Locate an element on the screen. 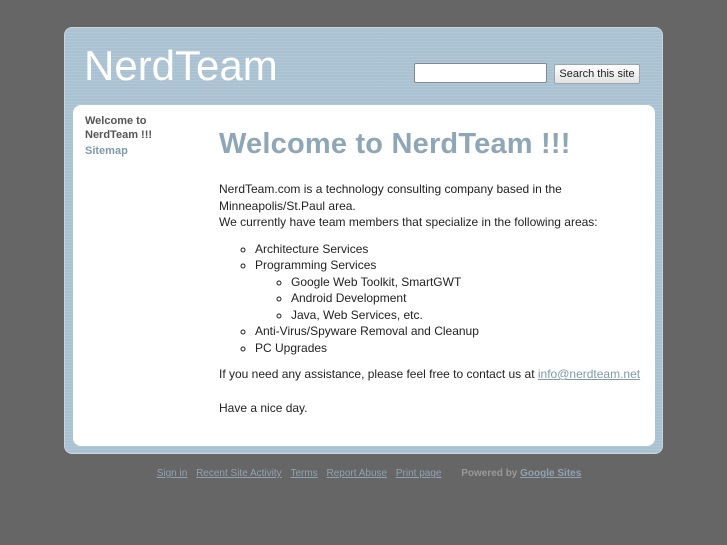 This screenshot has height=545, width=727. search-input is located at coordinates (480, 73).